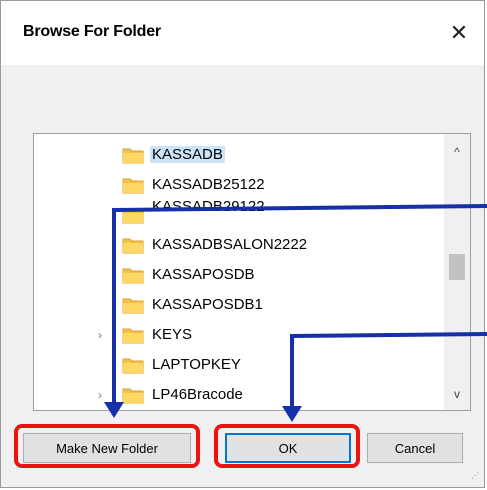 The height and width of the screenshot is (490, 487). I want to click on close-icon: ✕, so click(459, 33).